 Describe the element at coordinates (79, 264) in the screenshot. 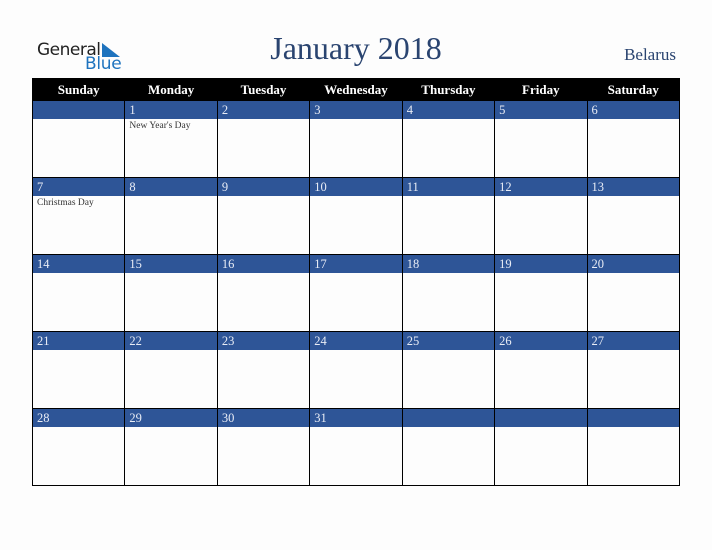

I see `date-number-bar: 14` at that location.